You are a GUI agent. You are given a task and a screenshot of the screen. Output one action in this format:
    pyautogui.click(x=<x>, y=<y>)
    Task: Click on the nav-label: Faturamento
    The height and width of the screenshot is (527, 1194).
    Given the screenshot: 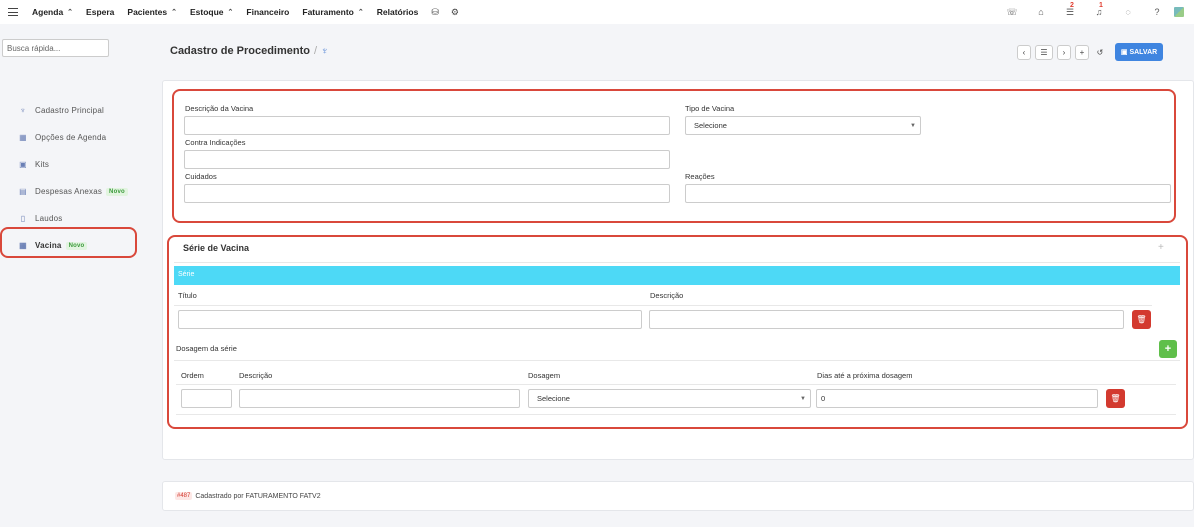 What is the action you would take?
    pyautogui.click(x=328, y=12)
    